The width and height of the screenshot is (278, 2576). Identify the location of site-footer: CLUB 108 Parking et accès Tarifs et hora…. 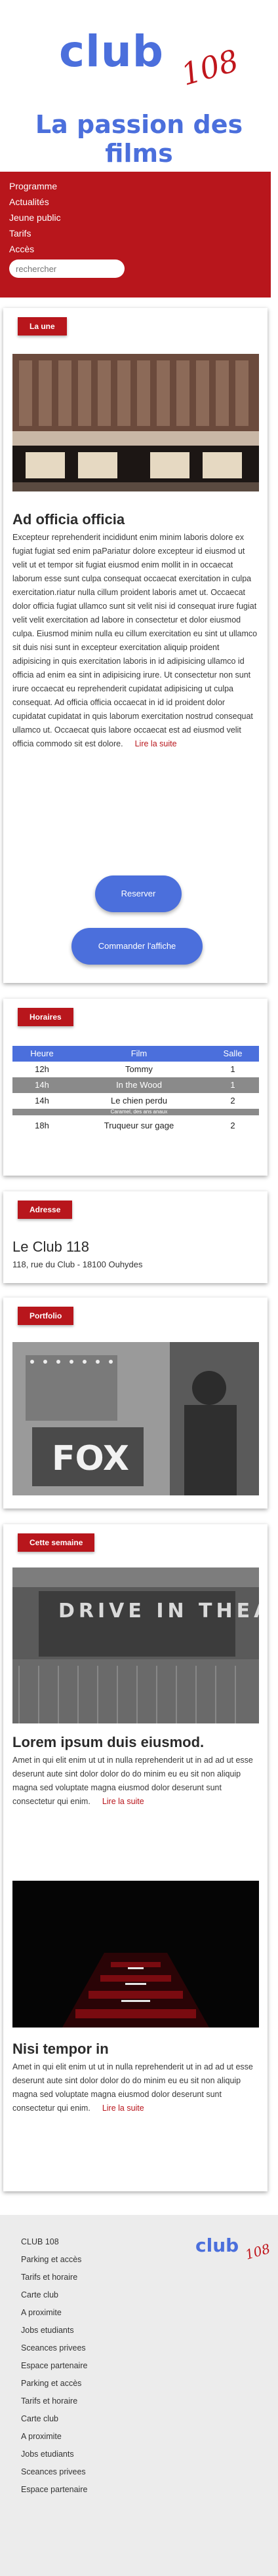
(139, 2395).